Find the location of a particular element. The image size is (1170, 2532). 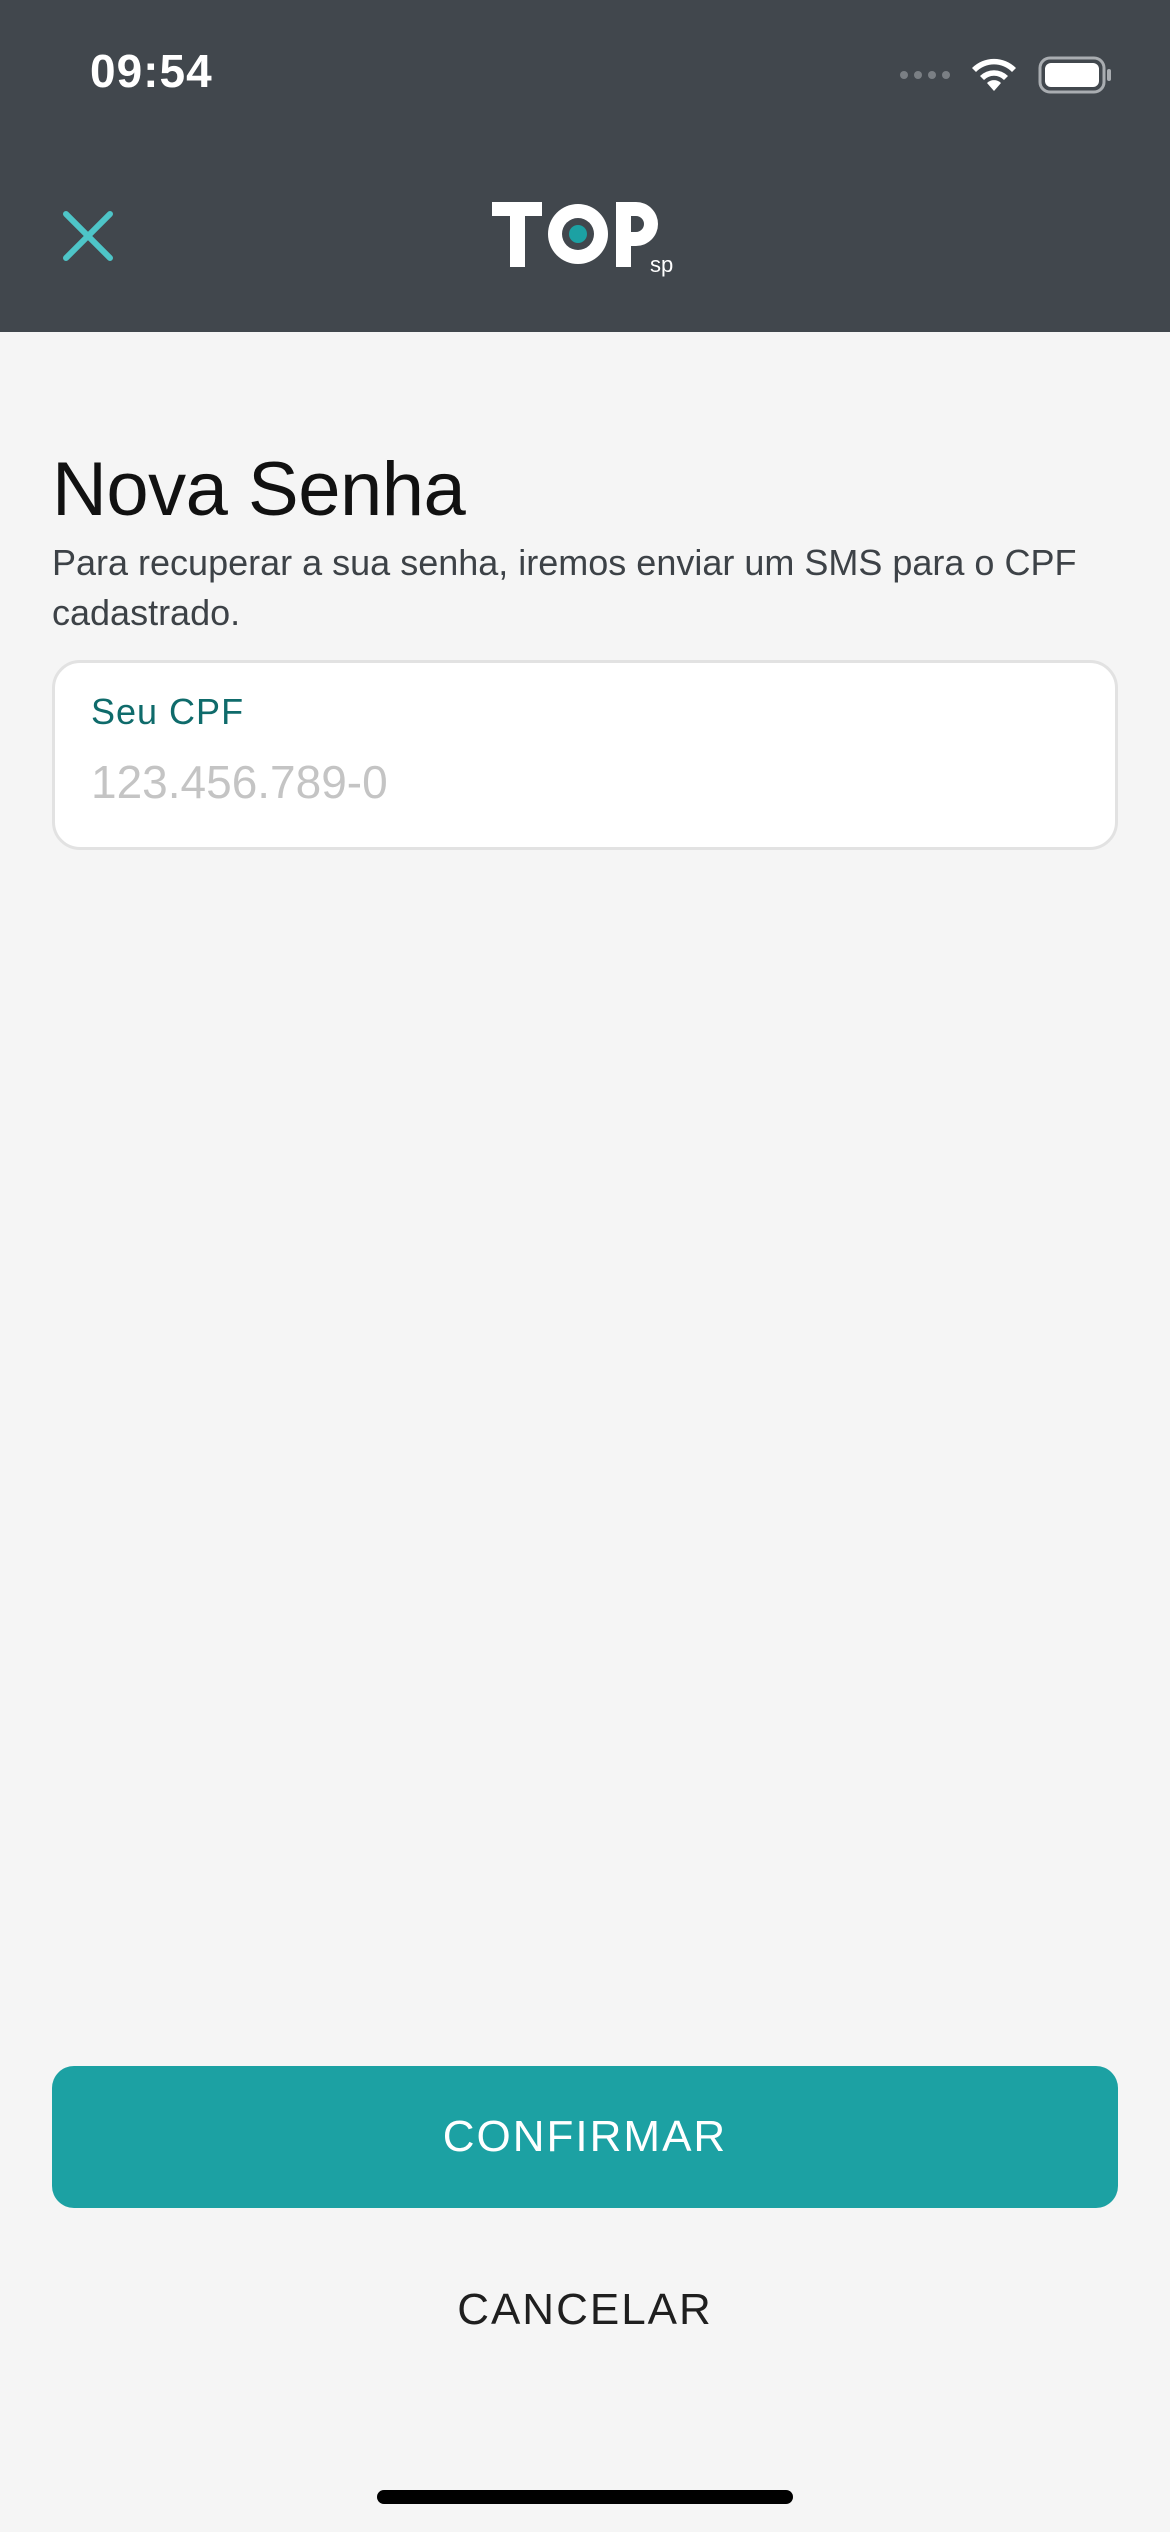

close-icon is located at coordinates (88, 236).